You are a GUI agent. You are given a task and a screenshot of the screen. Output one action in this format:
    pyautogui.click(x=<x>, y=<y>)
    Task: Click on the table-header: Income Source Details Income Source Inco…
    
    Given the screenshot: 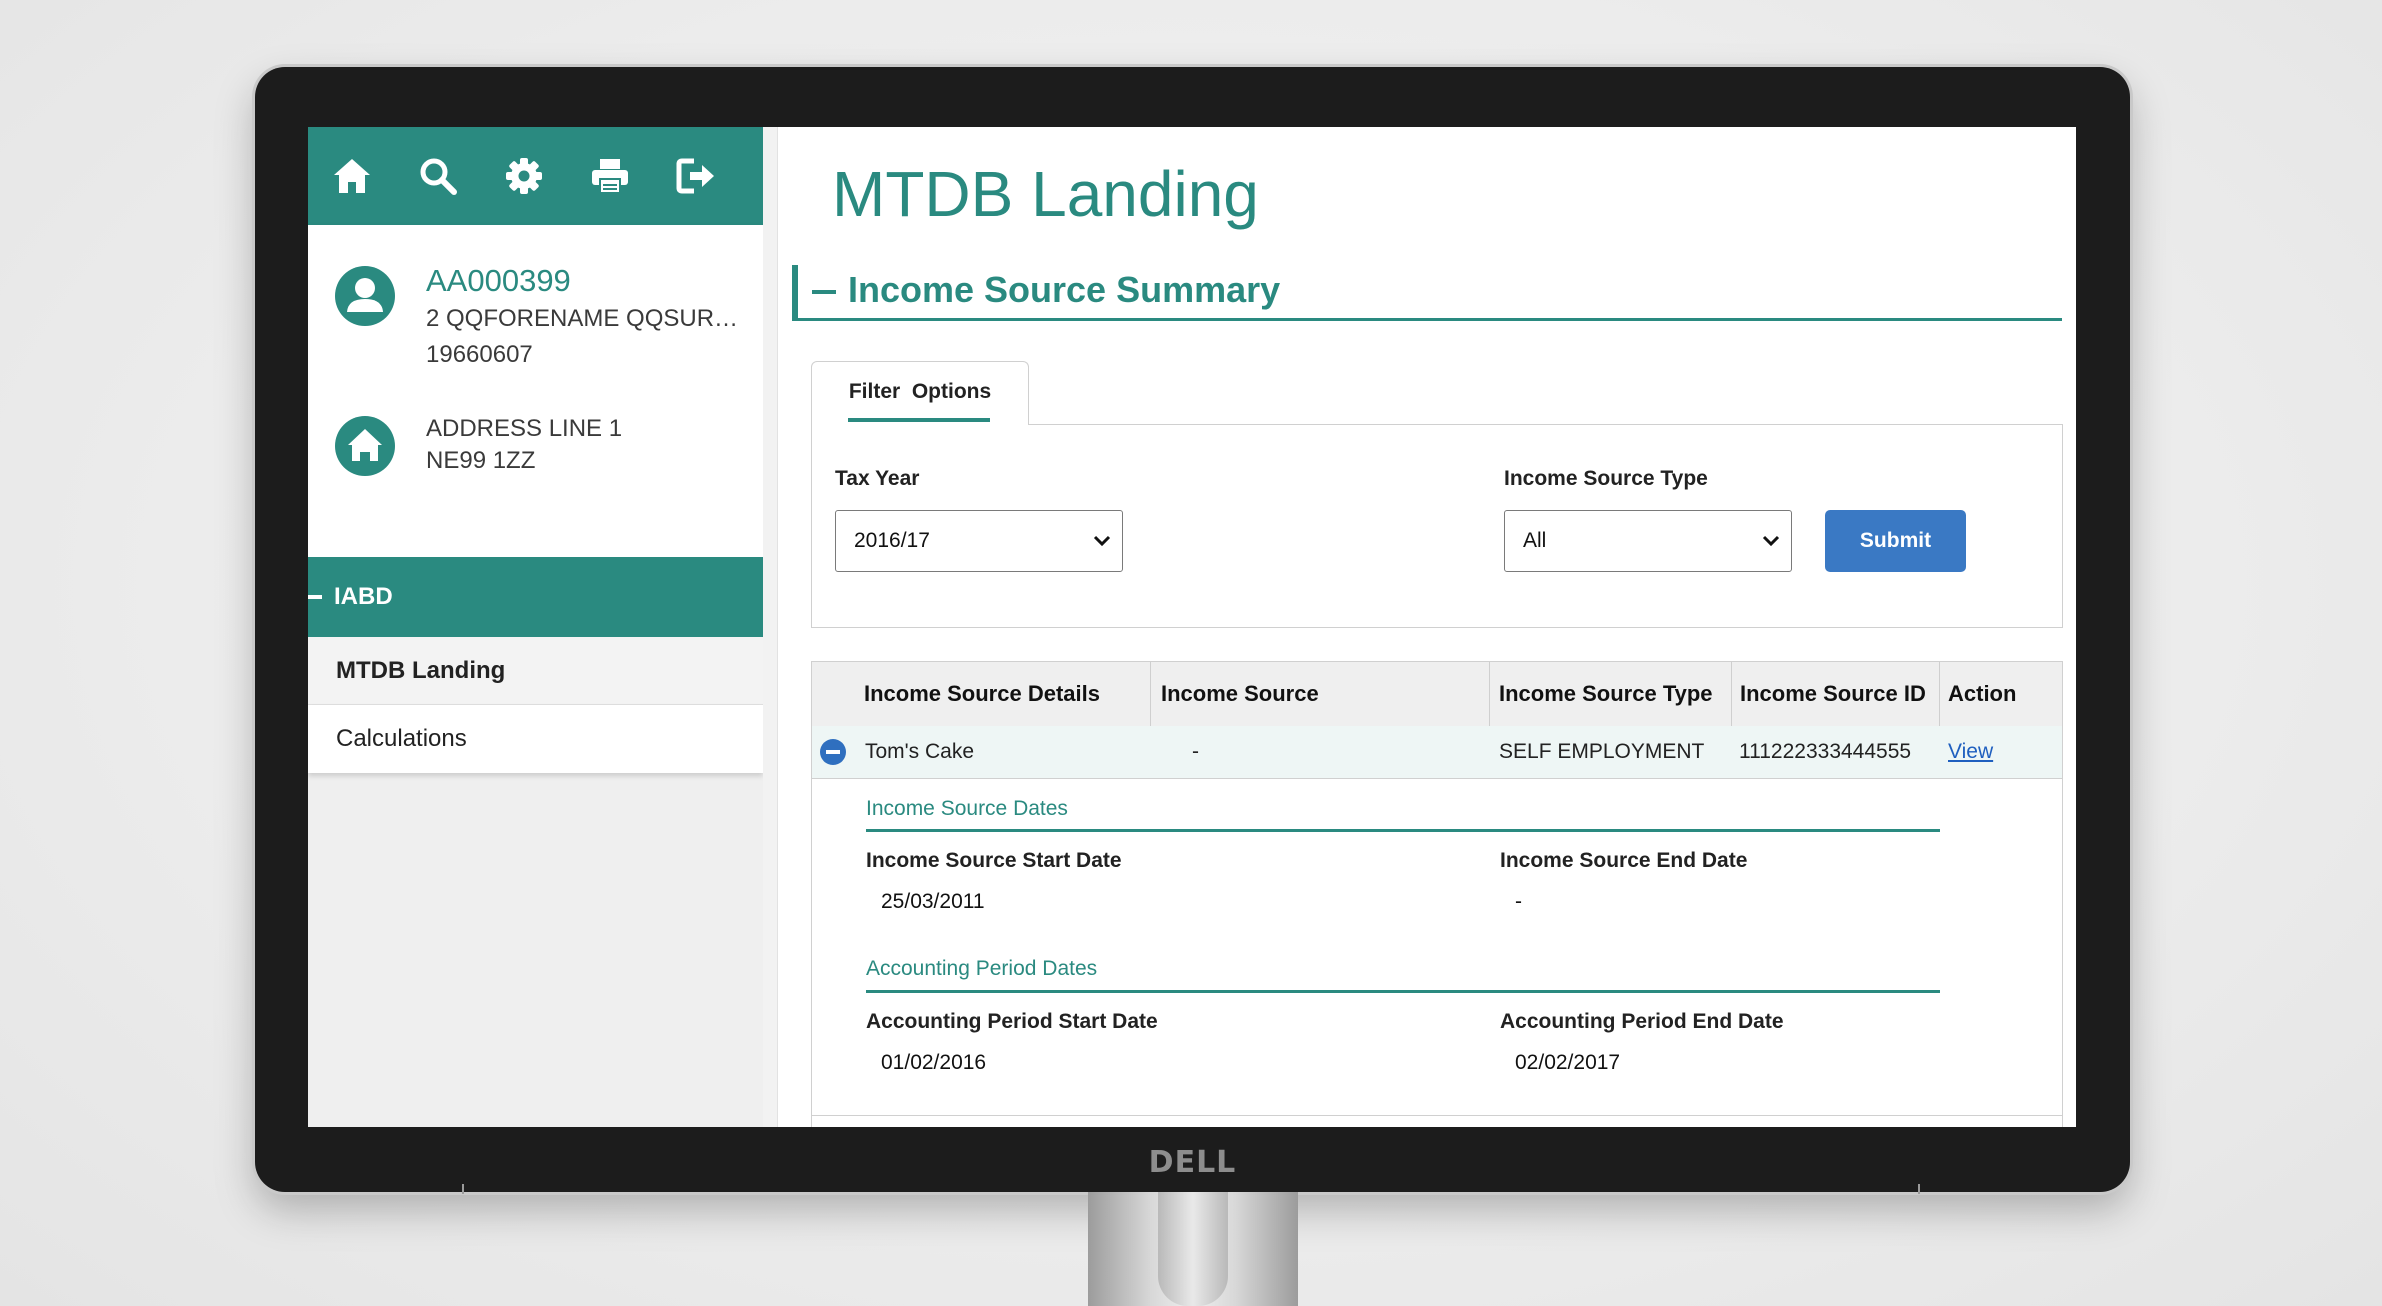 What is the action you would take?
    pyautogui.click(x=1437, y=694)
    